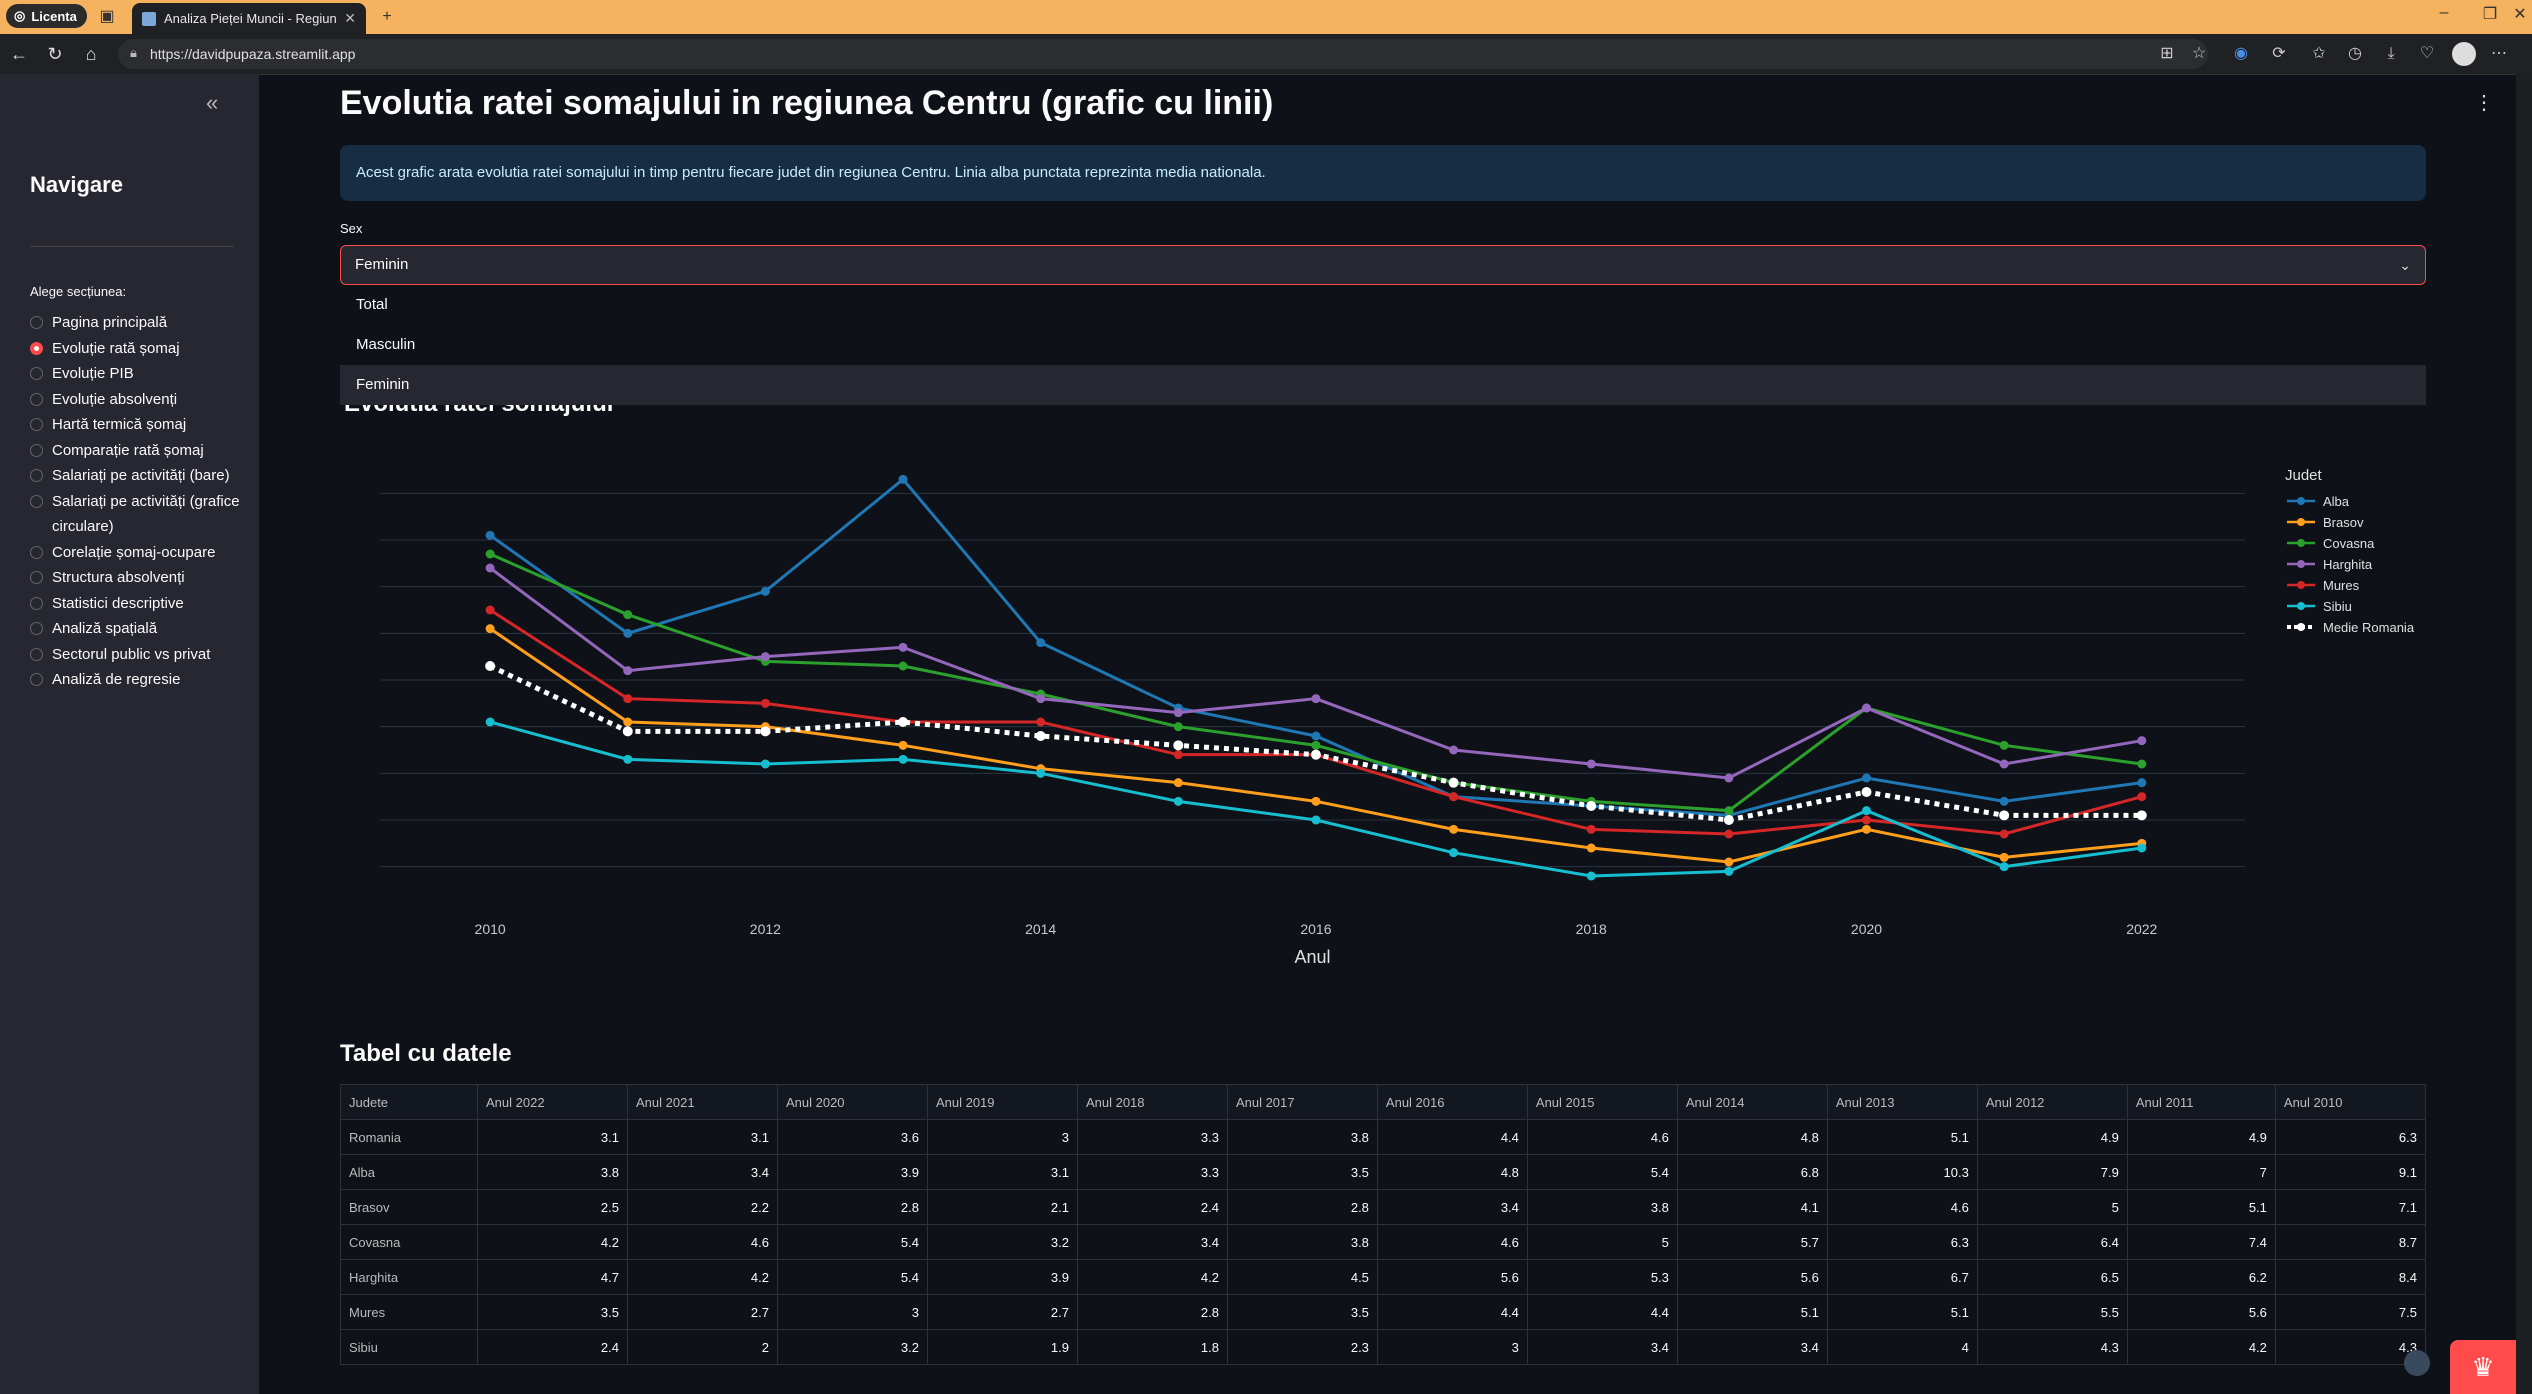 The height and width of the screenshot is (1394, 2532). I want to click on sidebar-radio-item: Analiză spațială, so click(135, 629).